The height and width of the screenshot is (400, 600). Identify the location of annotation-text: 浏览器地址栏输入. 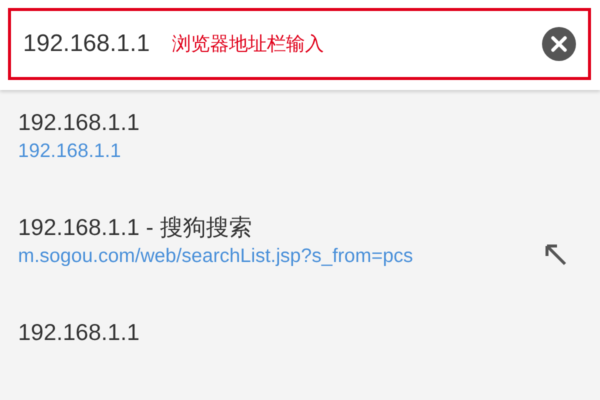
(248, 44).